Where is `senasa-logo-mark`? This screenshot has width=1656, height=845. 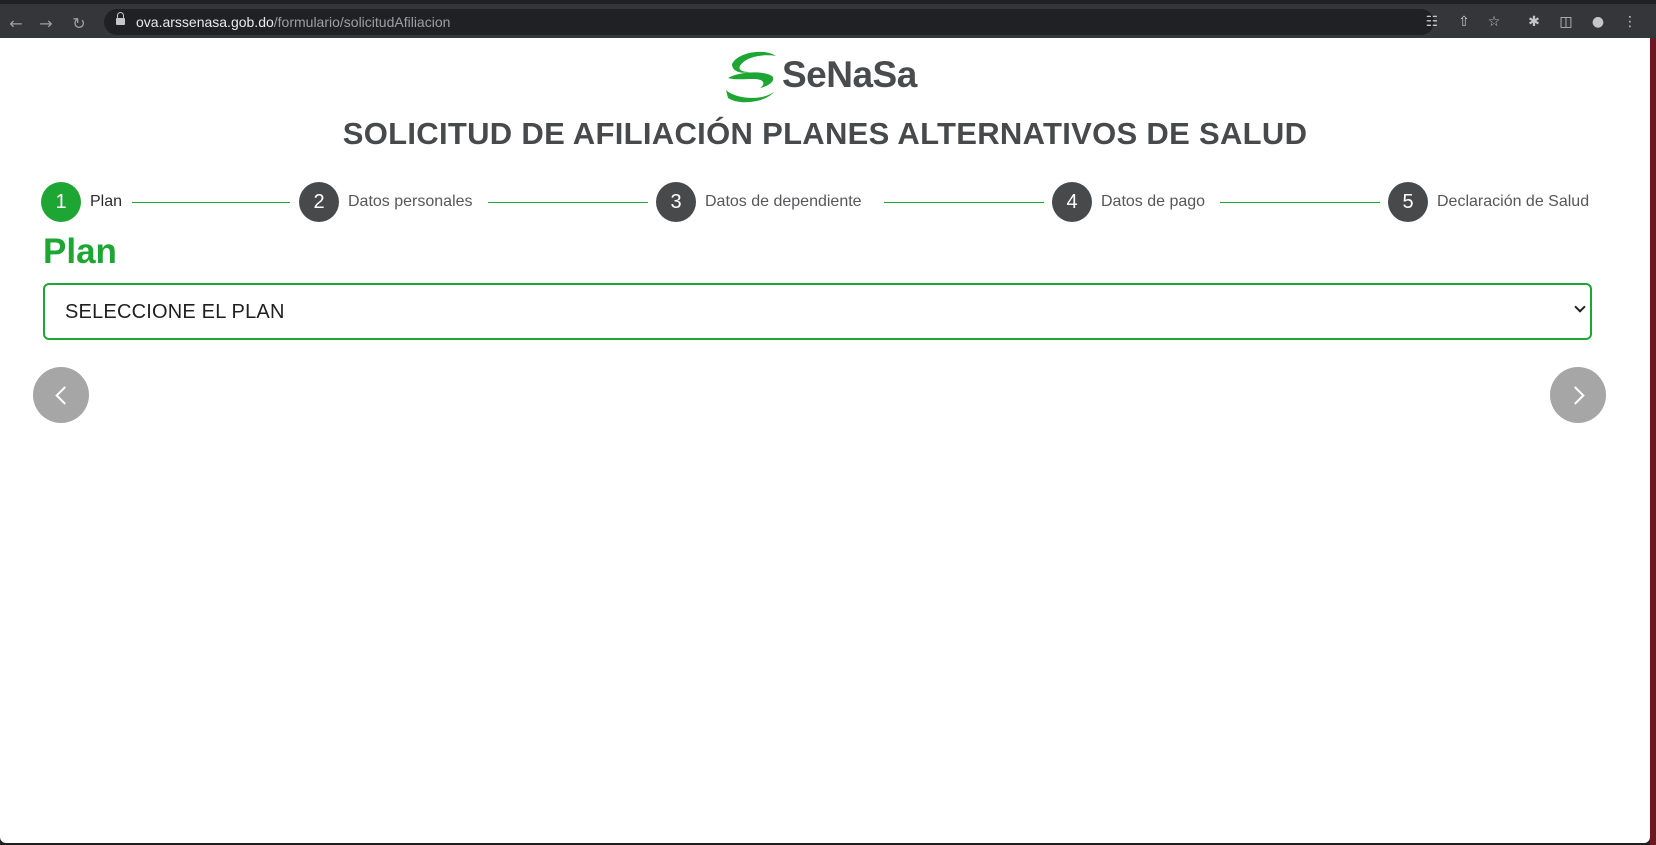
senasa-logo-mark is located at coordinates (751, 77).